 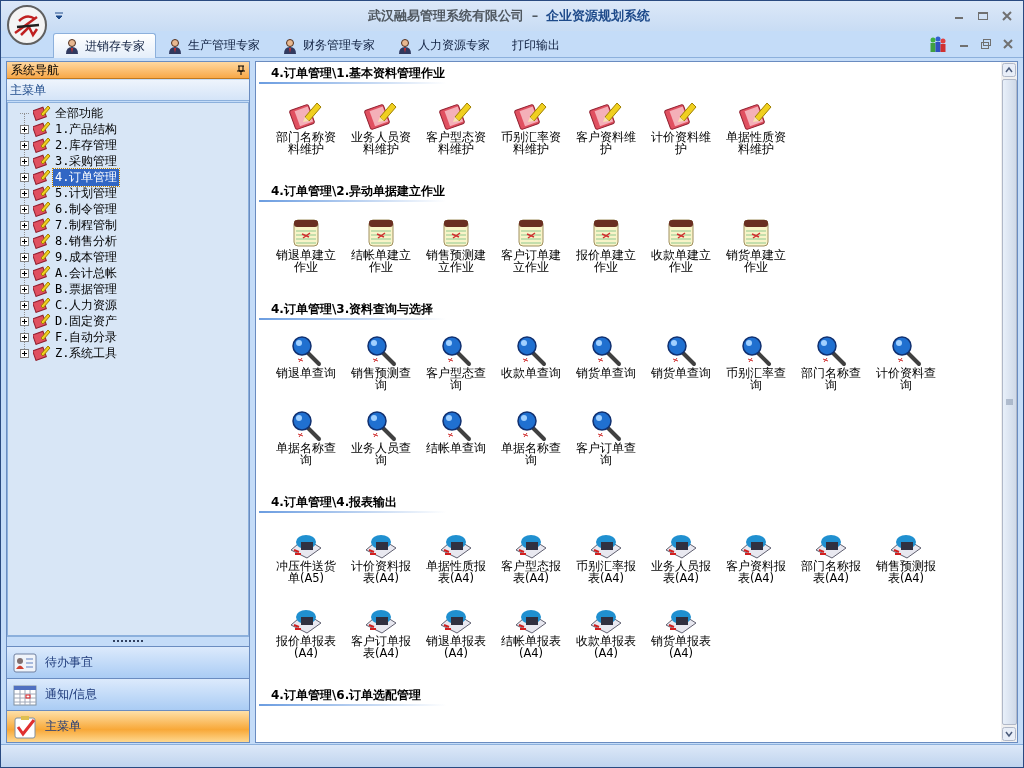 What do you see at coordinates (756, 261) in the screenshot?
I see `function-label: 销货单建立作业` at bounding box center [756, 261].